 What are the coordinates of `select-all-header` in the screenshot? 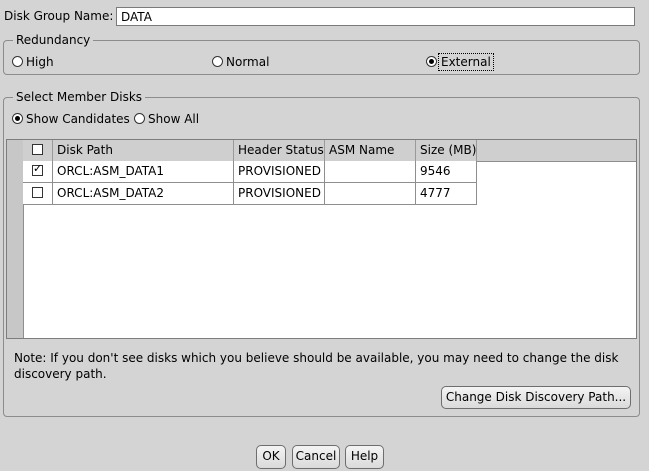 It's located at (38, 150).